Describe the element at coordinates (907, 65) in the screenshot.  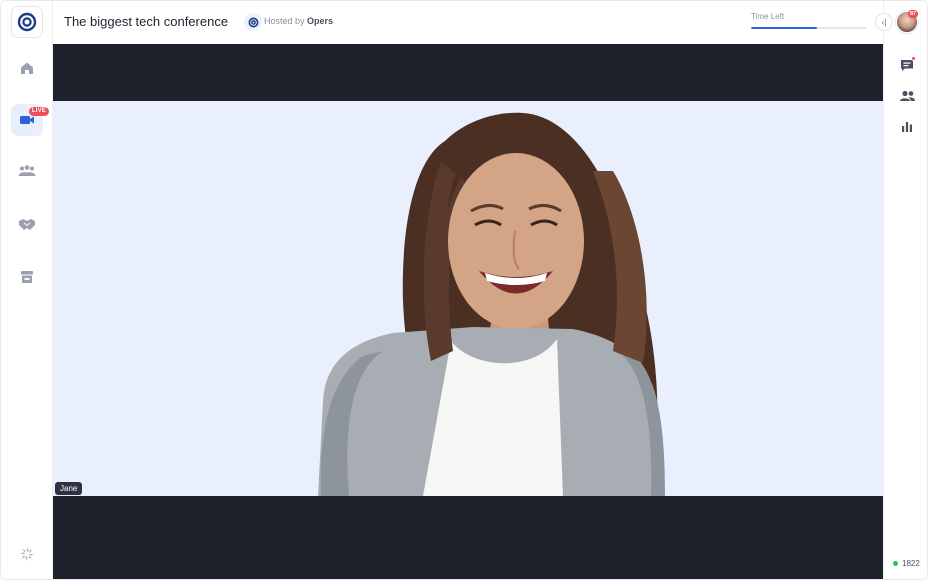
I see `chat-button` at that location.